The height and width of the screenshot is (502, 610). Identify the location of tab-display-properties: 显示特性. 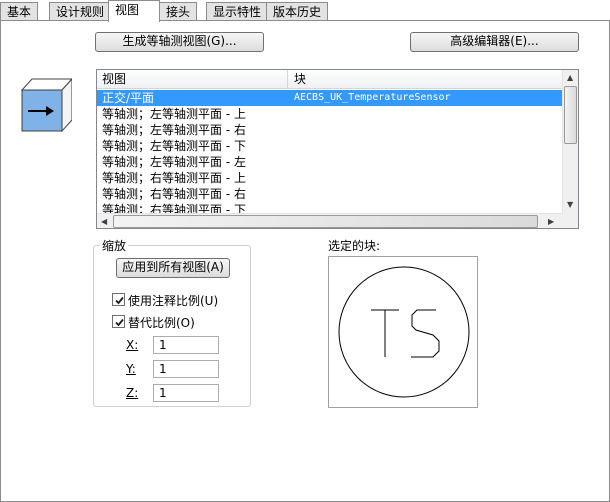
(237, 11).